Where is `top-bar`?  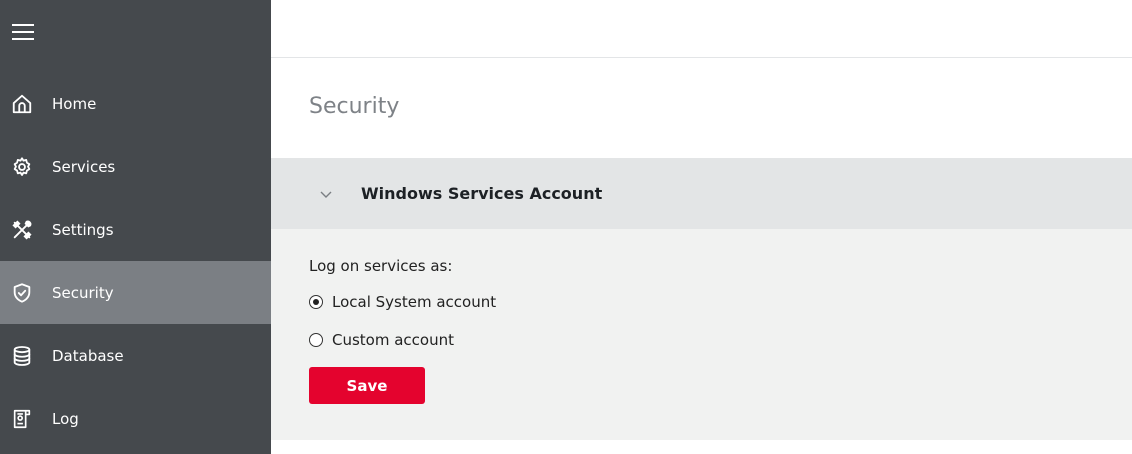
top-bar is located at coordinates (701, 29).